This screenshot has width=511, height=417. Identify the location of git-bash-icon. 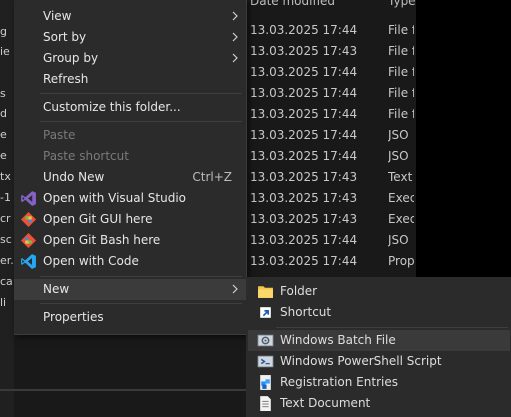
(28, 240).